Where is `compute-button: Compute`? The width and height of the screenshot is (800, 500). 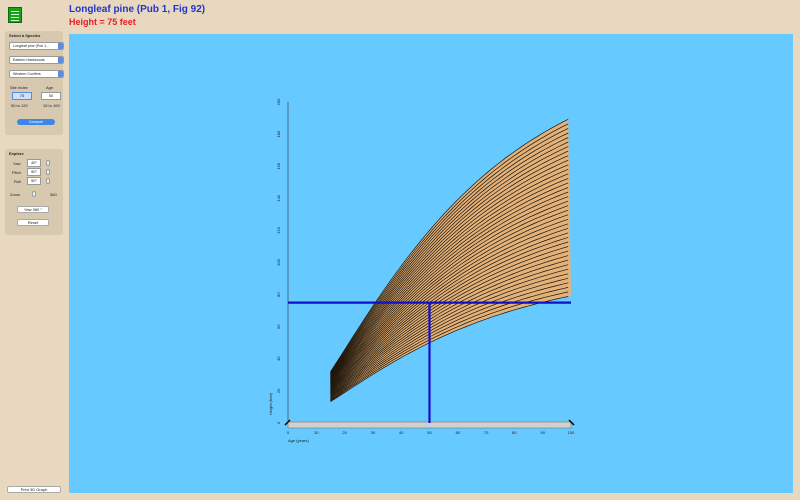
compute-button: Compute is located at coordinates (36, 122).